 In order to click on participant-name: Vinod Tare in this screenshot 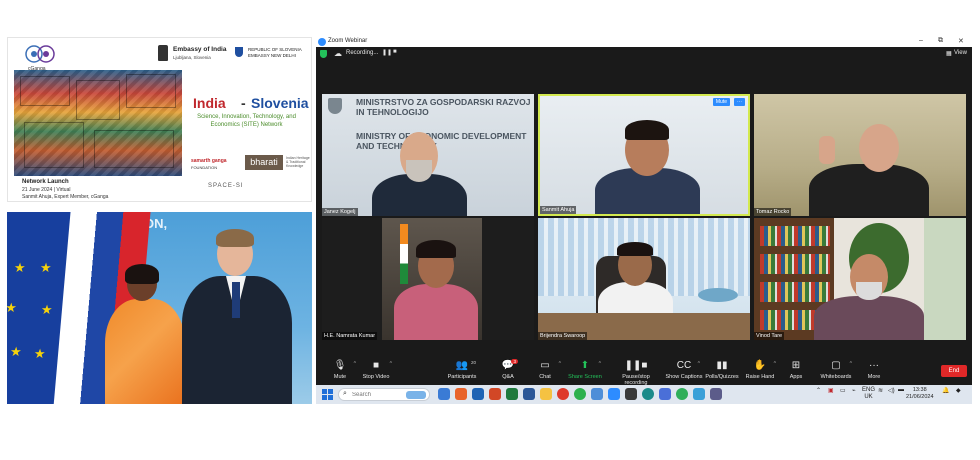, I will do `click(769, 336)`.